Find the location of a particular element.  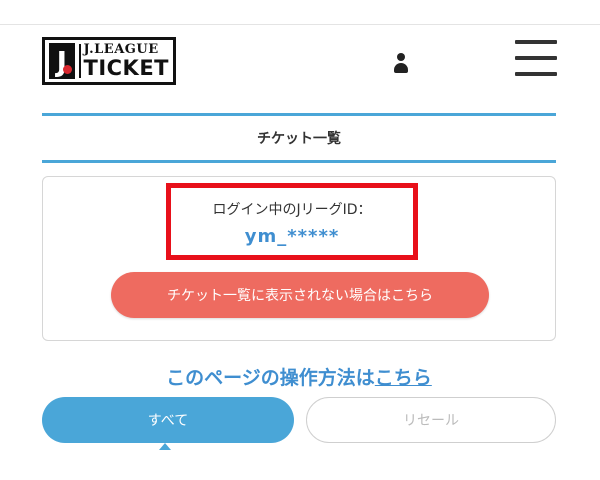

tab-all: すべて is located at coordinates (168, 420).